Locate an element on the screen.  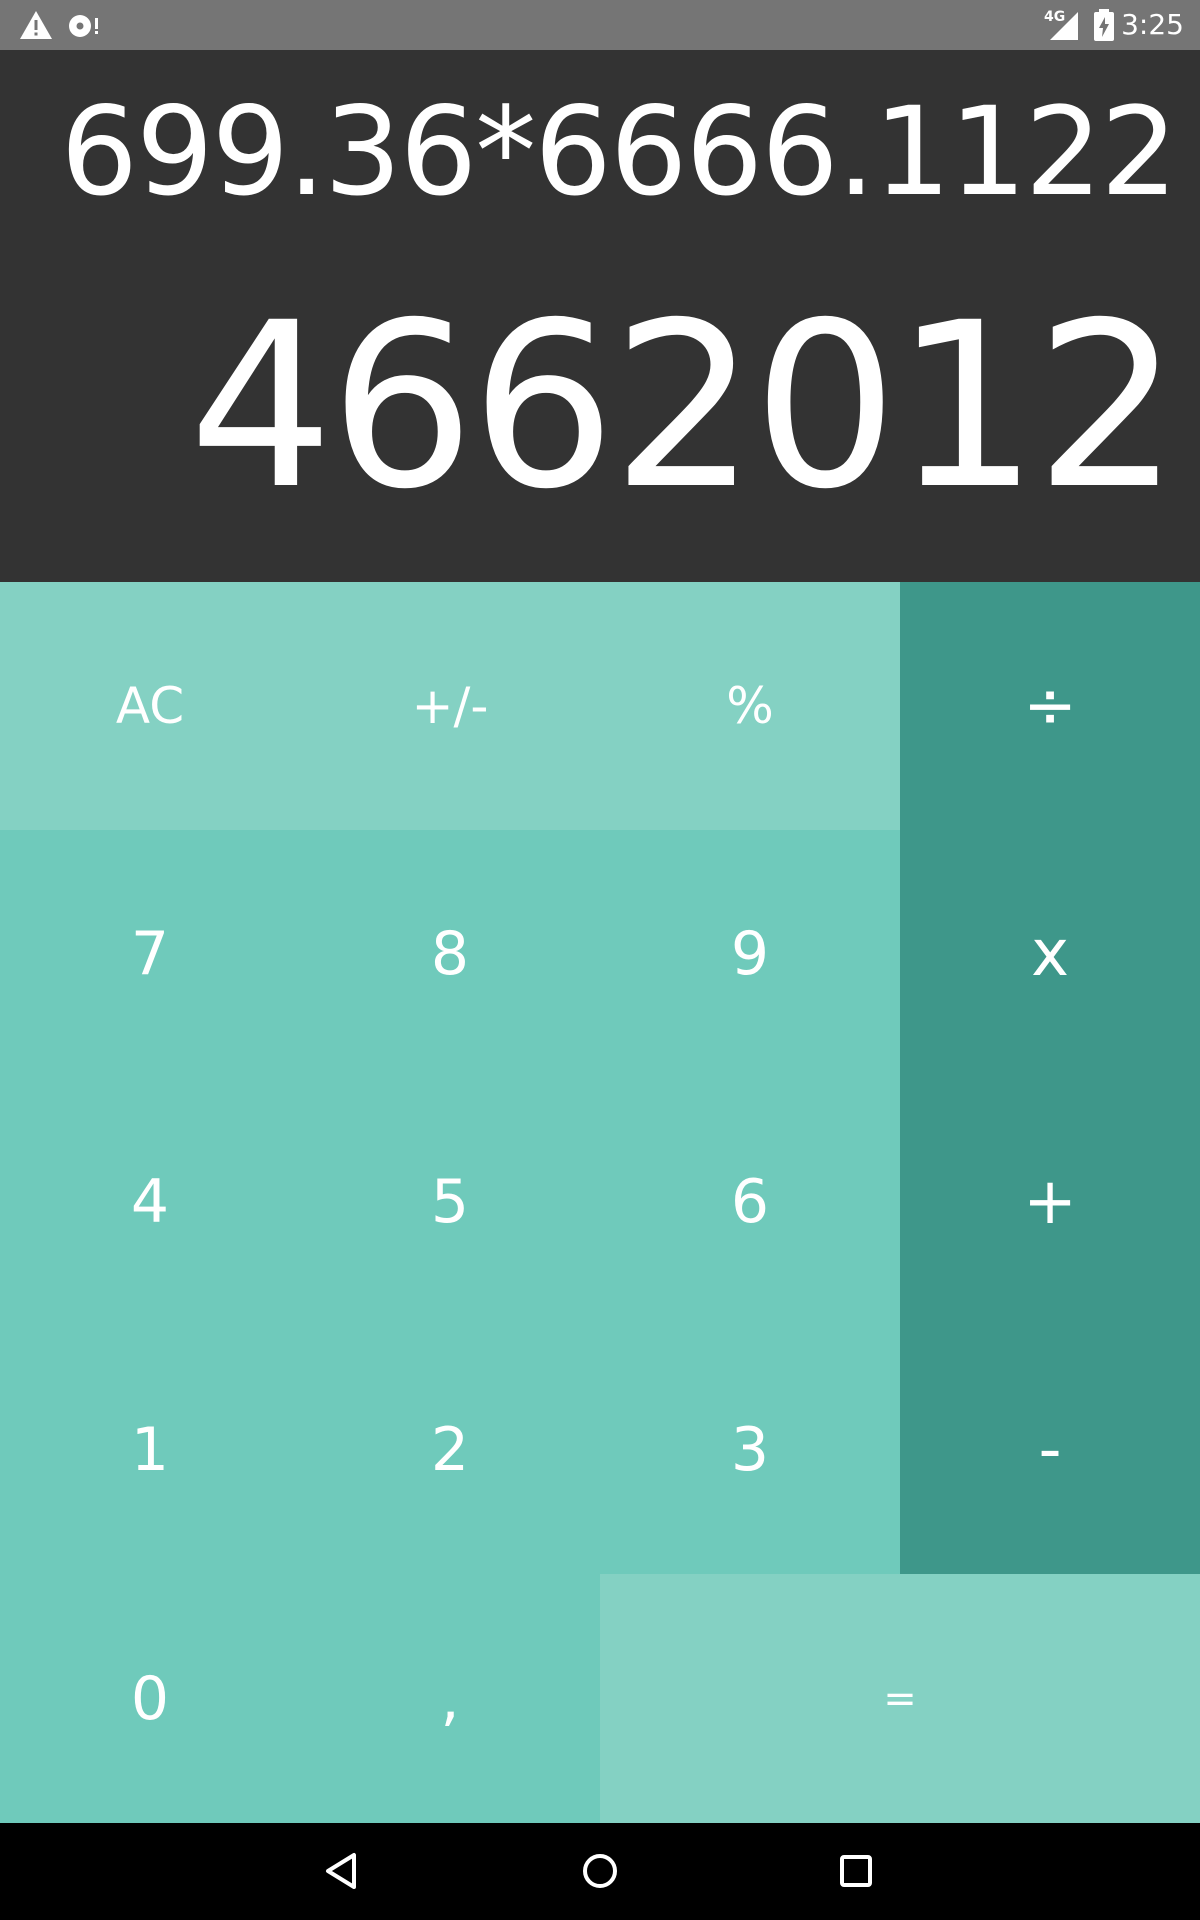
digit-1-label: 1 is located at coordinates (150, 1450).